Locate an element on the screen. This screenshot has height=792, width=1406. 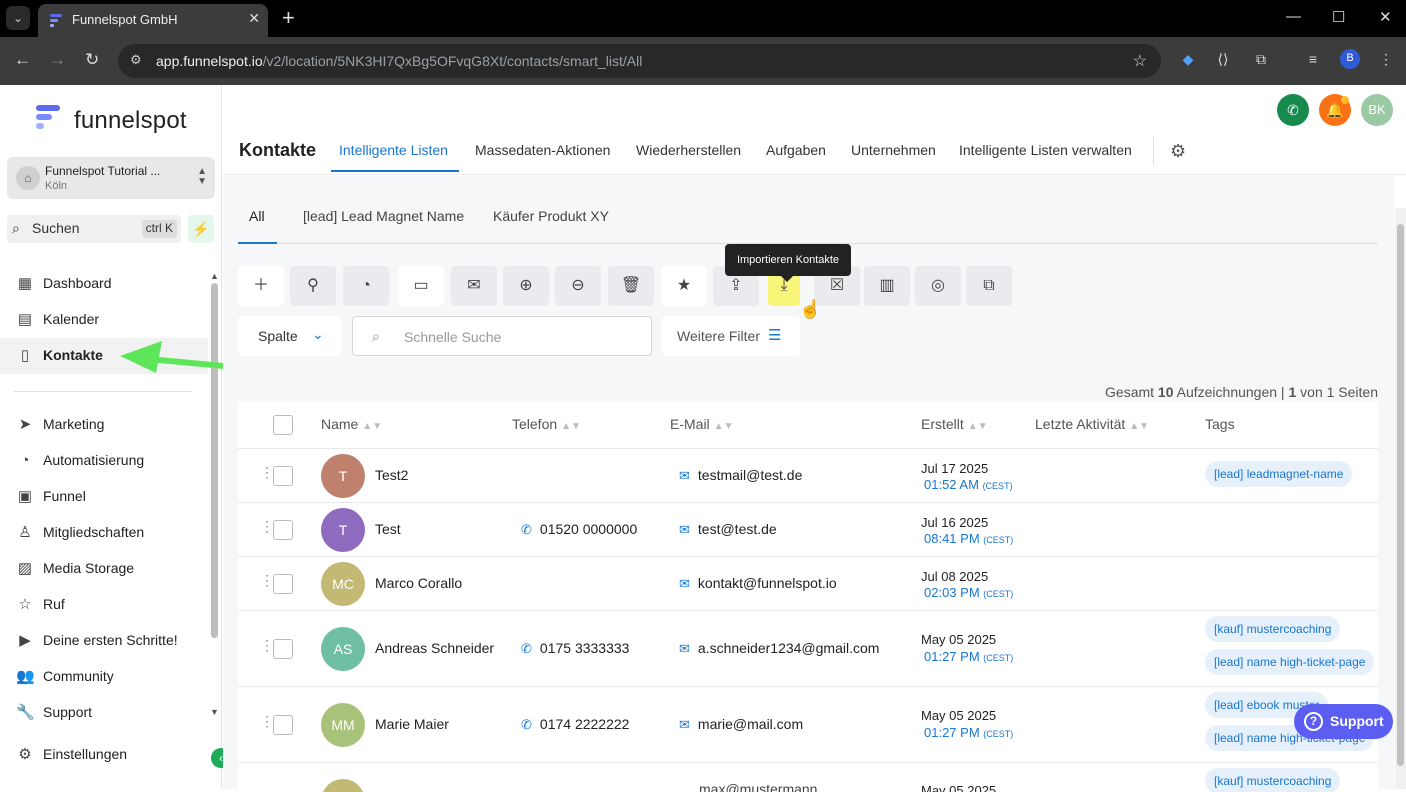
sidebar-search: ⌕ Suchen ctrl K is located at coordinates (94, 229).